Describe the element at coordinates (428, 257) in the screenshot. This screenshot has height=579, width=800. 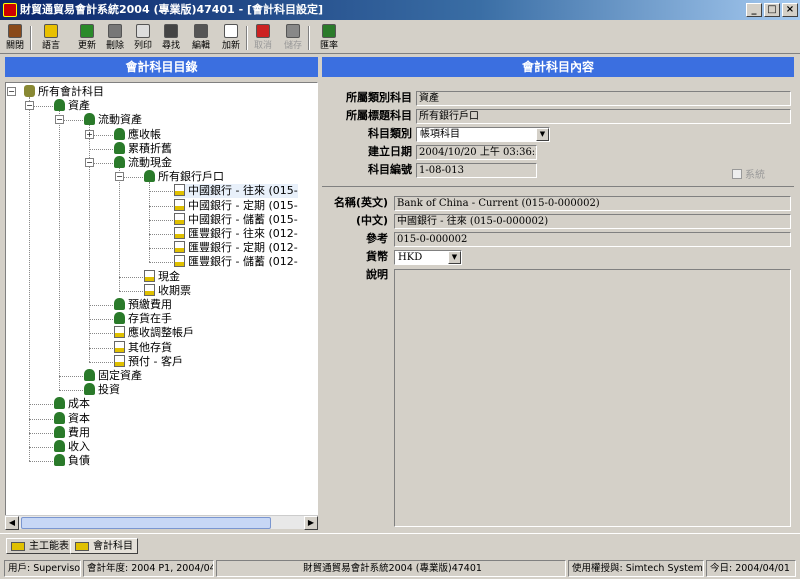
I see `currency-select: HKD ▼` at that location.